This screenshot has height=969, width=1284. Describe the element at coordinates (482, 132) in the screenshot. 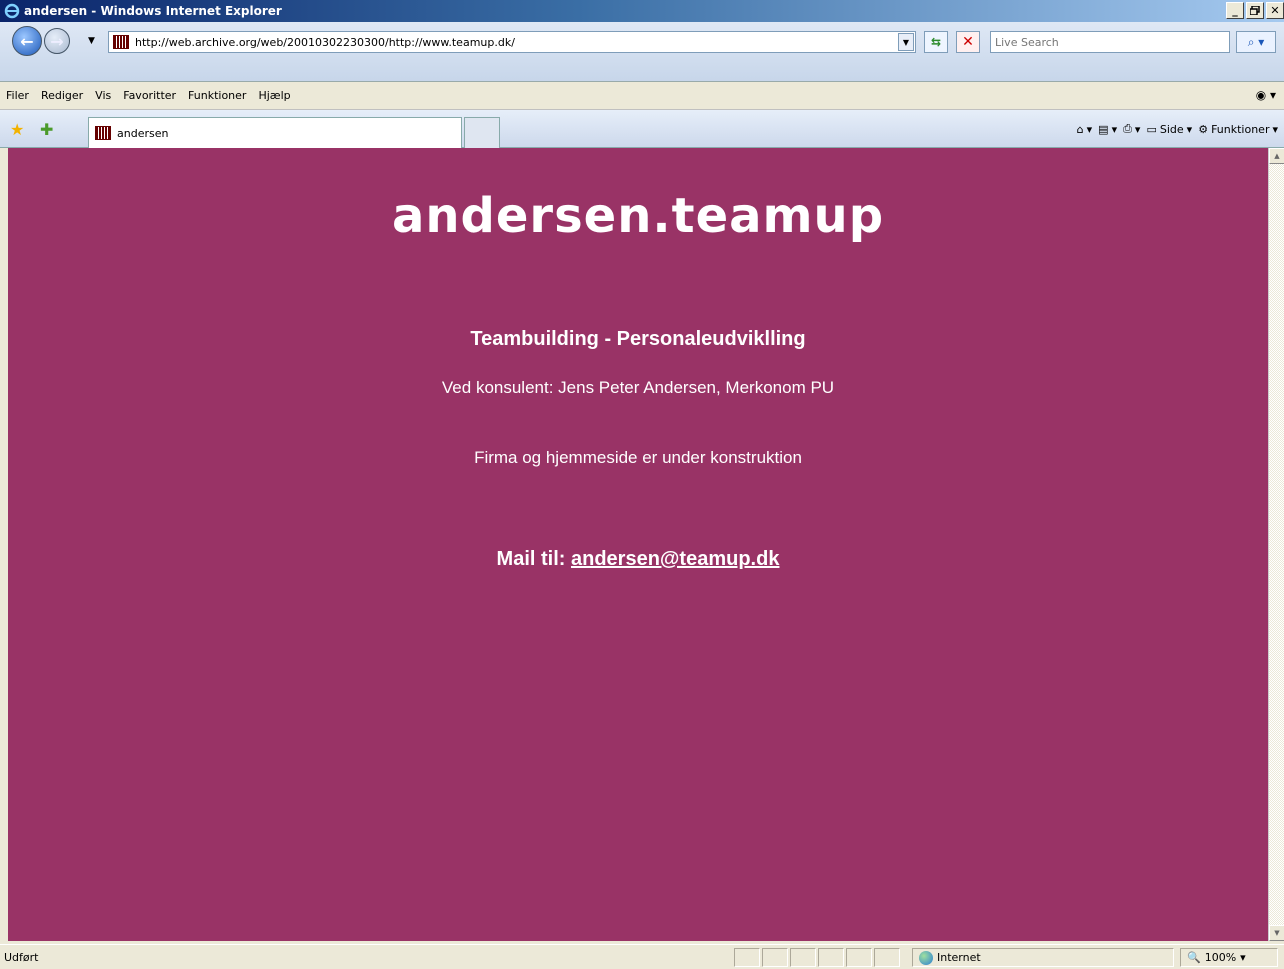

I see `new-tab-button` at that location.